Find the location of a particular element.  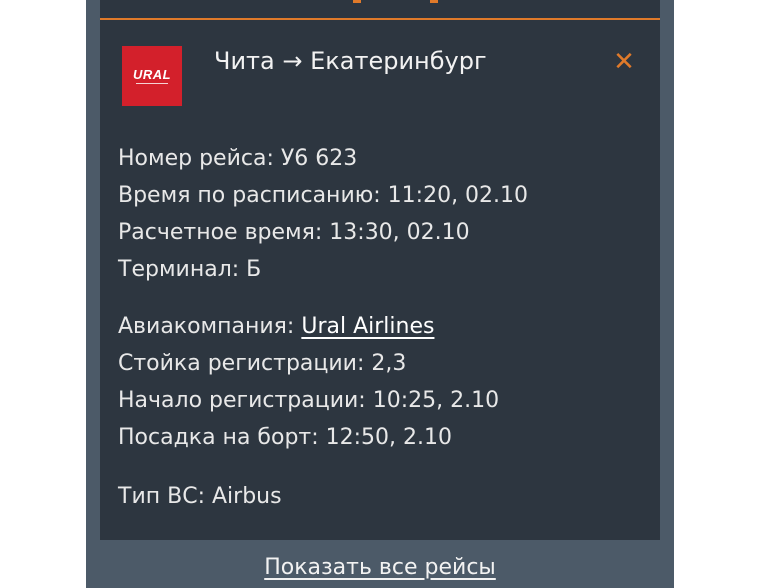

boarding-label: Посадка на борт: is located at coordinates (218, 437).